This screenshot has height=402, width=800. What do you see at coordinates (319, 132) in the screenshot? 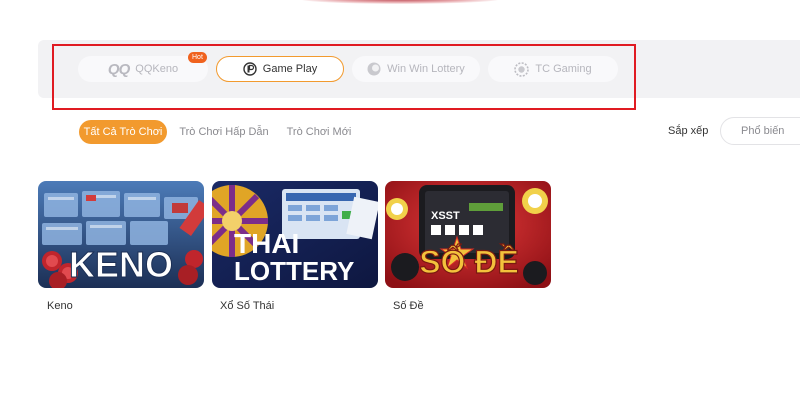
I see `tab-new-games: Trò Chơi Mới` at bounding box center [319, 132].